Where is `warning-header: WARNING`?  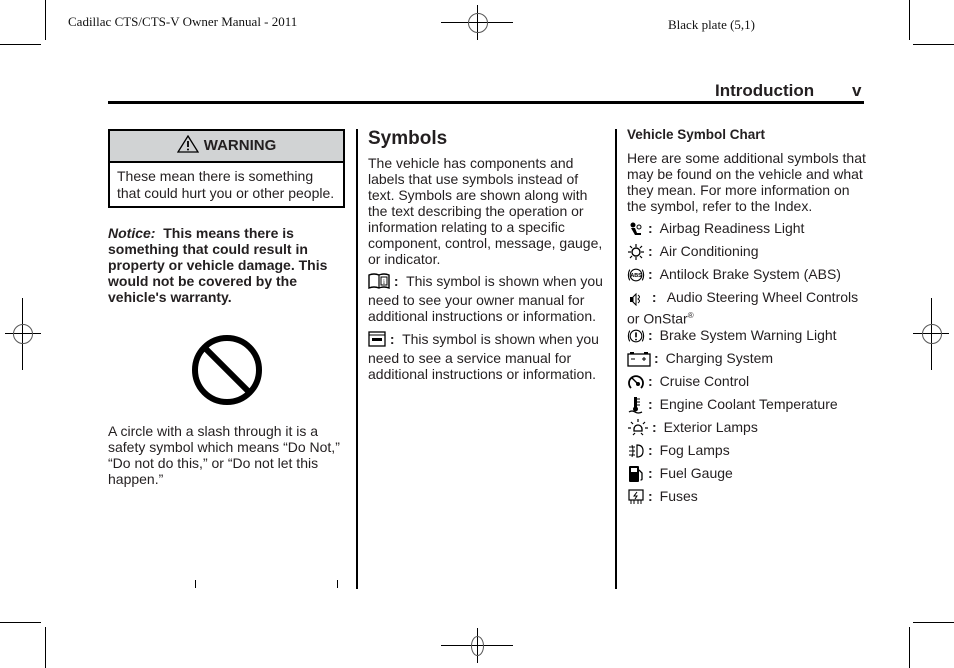 warning-header: WARNING is located at coordinates (226, 147).